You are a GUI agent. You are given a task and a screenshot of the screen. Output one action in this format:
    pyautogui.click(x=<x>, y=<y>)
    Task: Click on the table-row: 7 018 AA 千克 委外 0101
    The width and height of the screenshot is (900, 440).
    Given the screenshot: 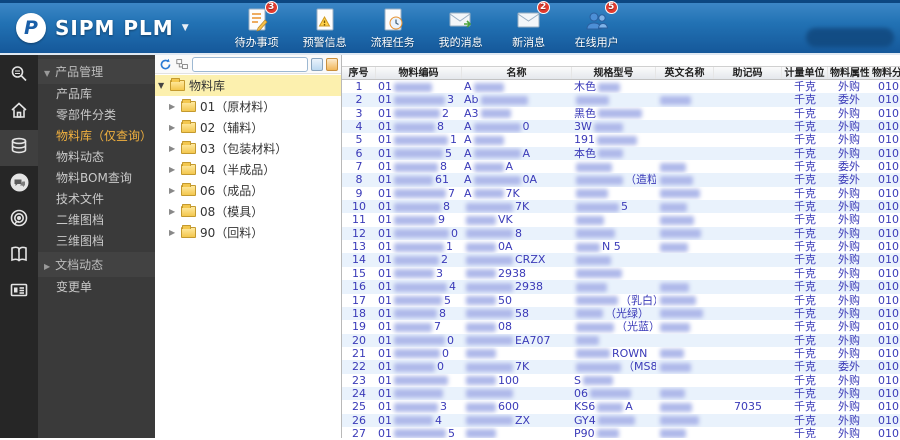 What is the action you would take?
    pyautogui.click(x=621, y=166)
    